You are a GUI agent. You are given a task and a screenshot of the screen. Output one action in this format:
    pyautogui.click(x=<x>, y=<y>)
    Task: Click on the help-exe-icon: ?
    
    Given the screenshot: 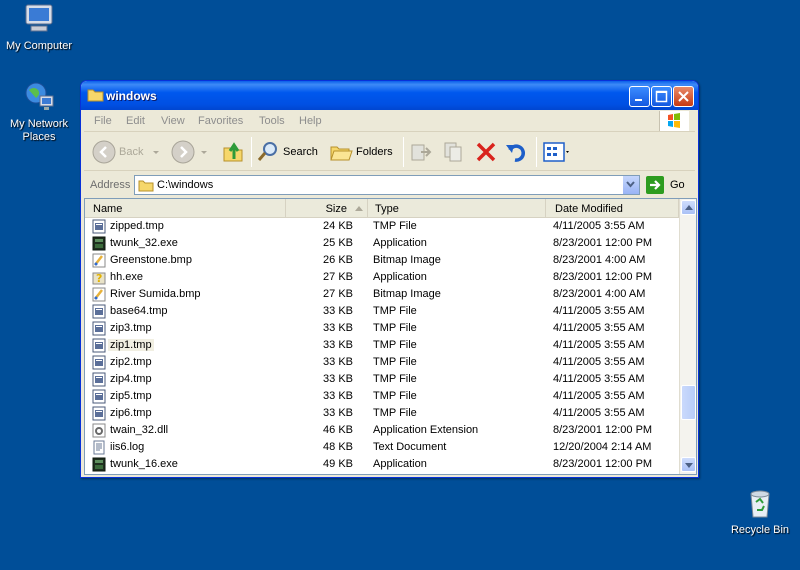 What is the action you would take?
    pyautogui.click(x=99, y=277)
    